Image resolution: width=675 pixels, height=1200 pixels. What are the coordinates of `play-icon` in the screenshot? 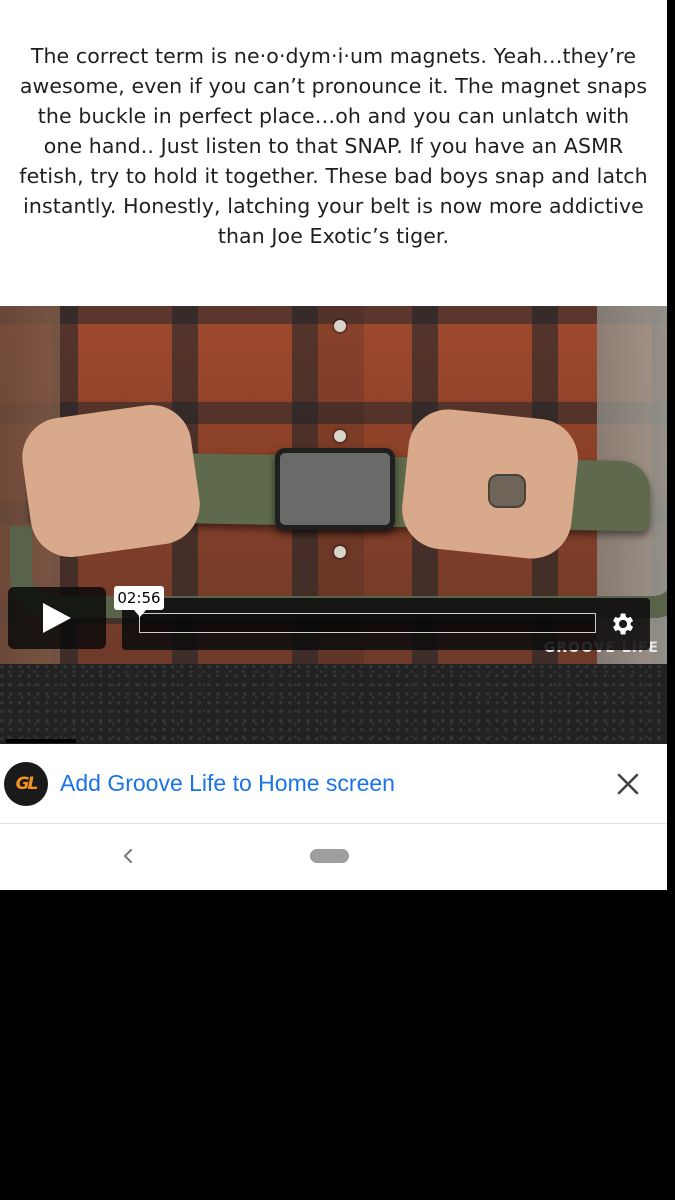 It's located at (57, 618).